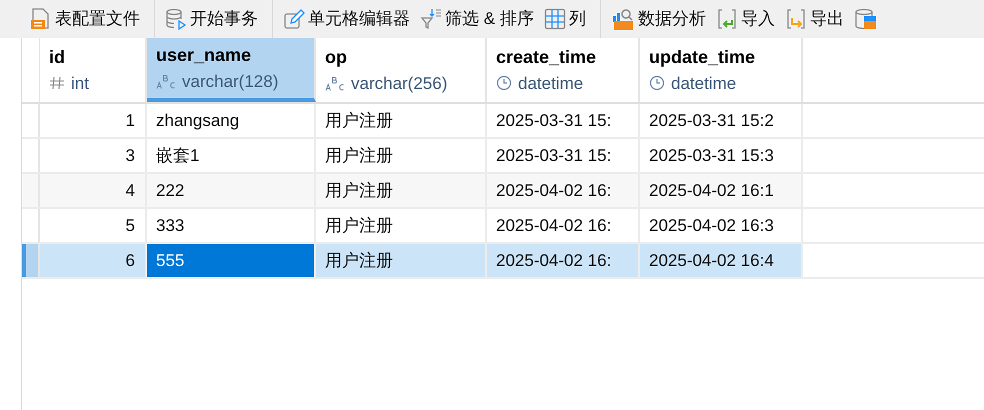 This screenshot has height=410, width=984. I want to click on toolbar-button: 列, so click(565, 19).